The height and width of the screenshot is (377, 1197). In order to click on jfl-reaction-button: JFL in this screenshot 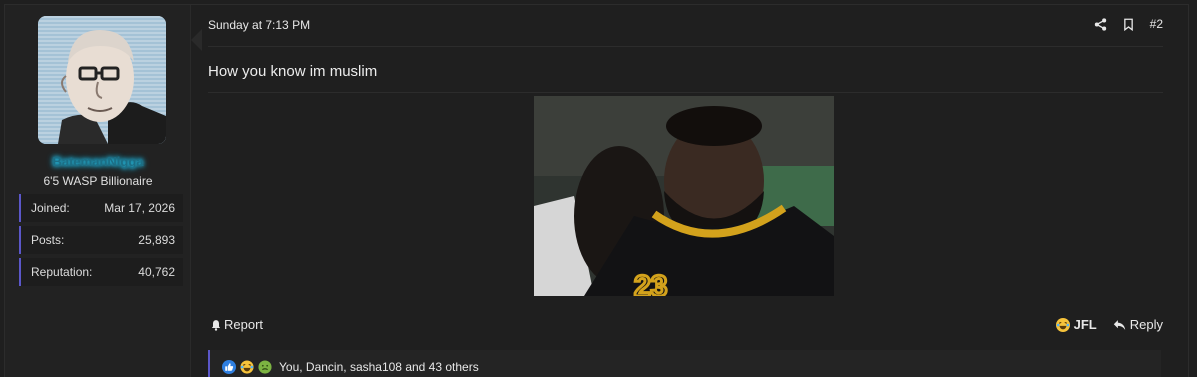, I will do `click(1076, 324)`.